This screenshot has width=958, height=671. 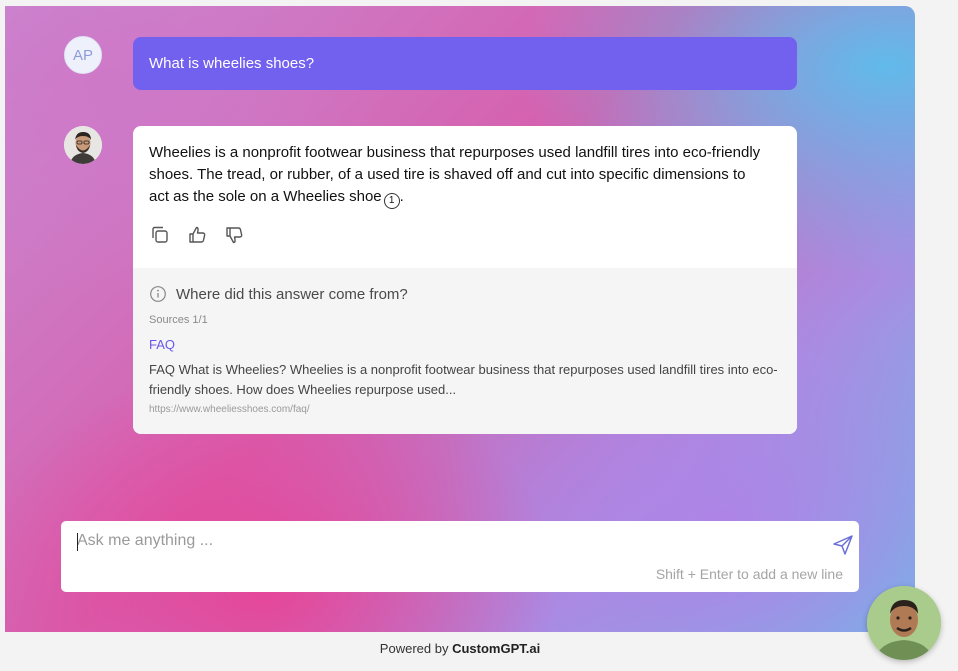 I want to click on composer-hint: Shift + Enter to add a new line, so click(x=749, y=574).